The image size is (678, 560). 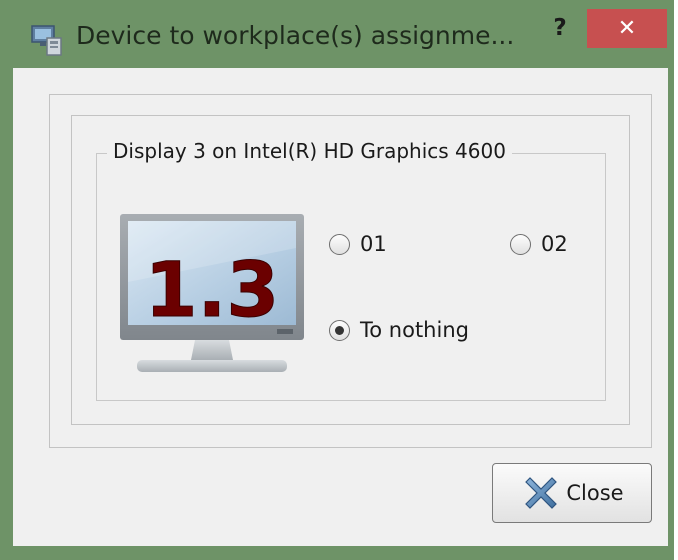 What do you see at coordinates (212, 289) in the screenshot?
I see `monitor-number: 1.3` at bounding box center [212, 289].